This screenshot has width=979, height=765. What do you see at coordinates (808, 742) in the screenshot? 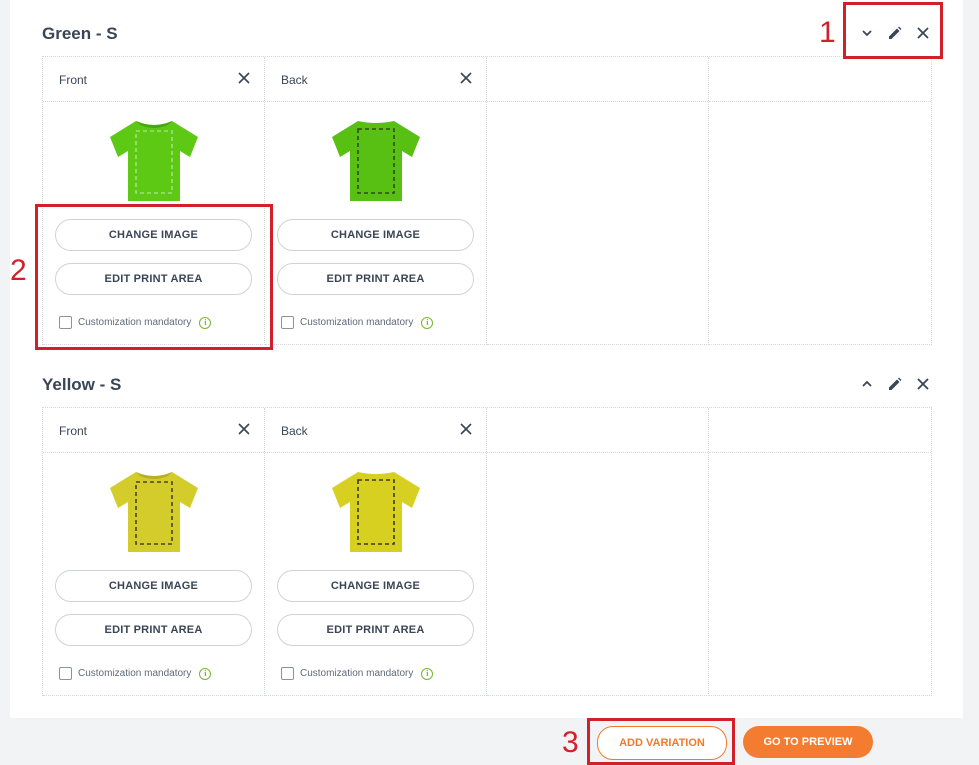
I see `go-to-preview-button: GO TO PREVIEW` at bounding box center [808, 742].